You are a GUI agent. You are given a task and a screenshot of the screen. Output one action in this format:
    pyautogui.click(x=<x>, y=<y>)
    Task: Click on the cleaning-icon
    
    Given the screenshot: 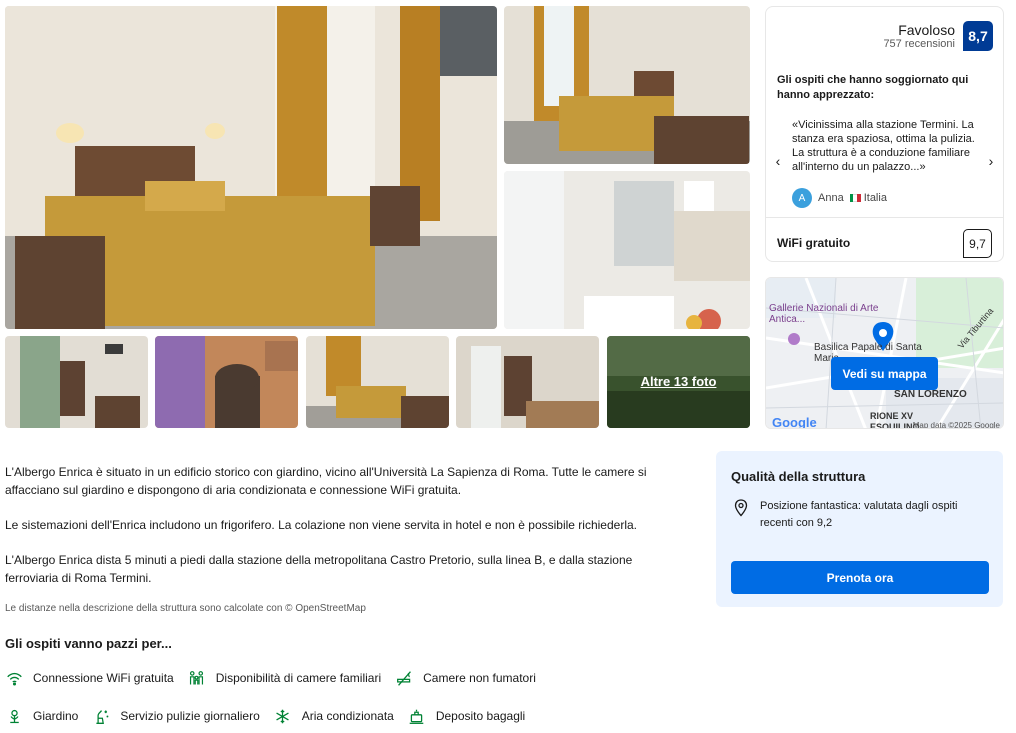 What is the action you would take?
    pyautogui.click(x=101, y=716)
    